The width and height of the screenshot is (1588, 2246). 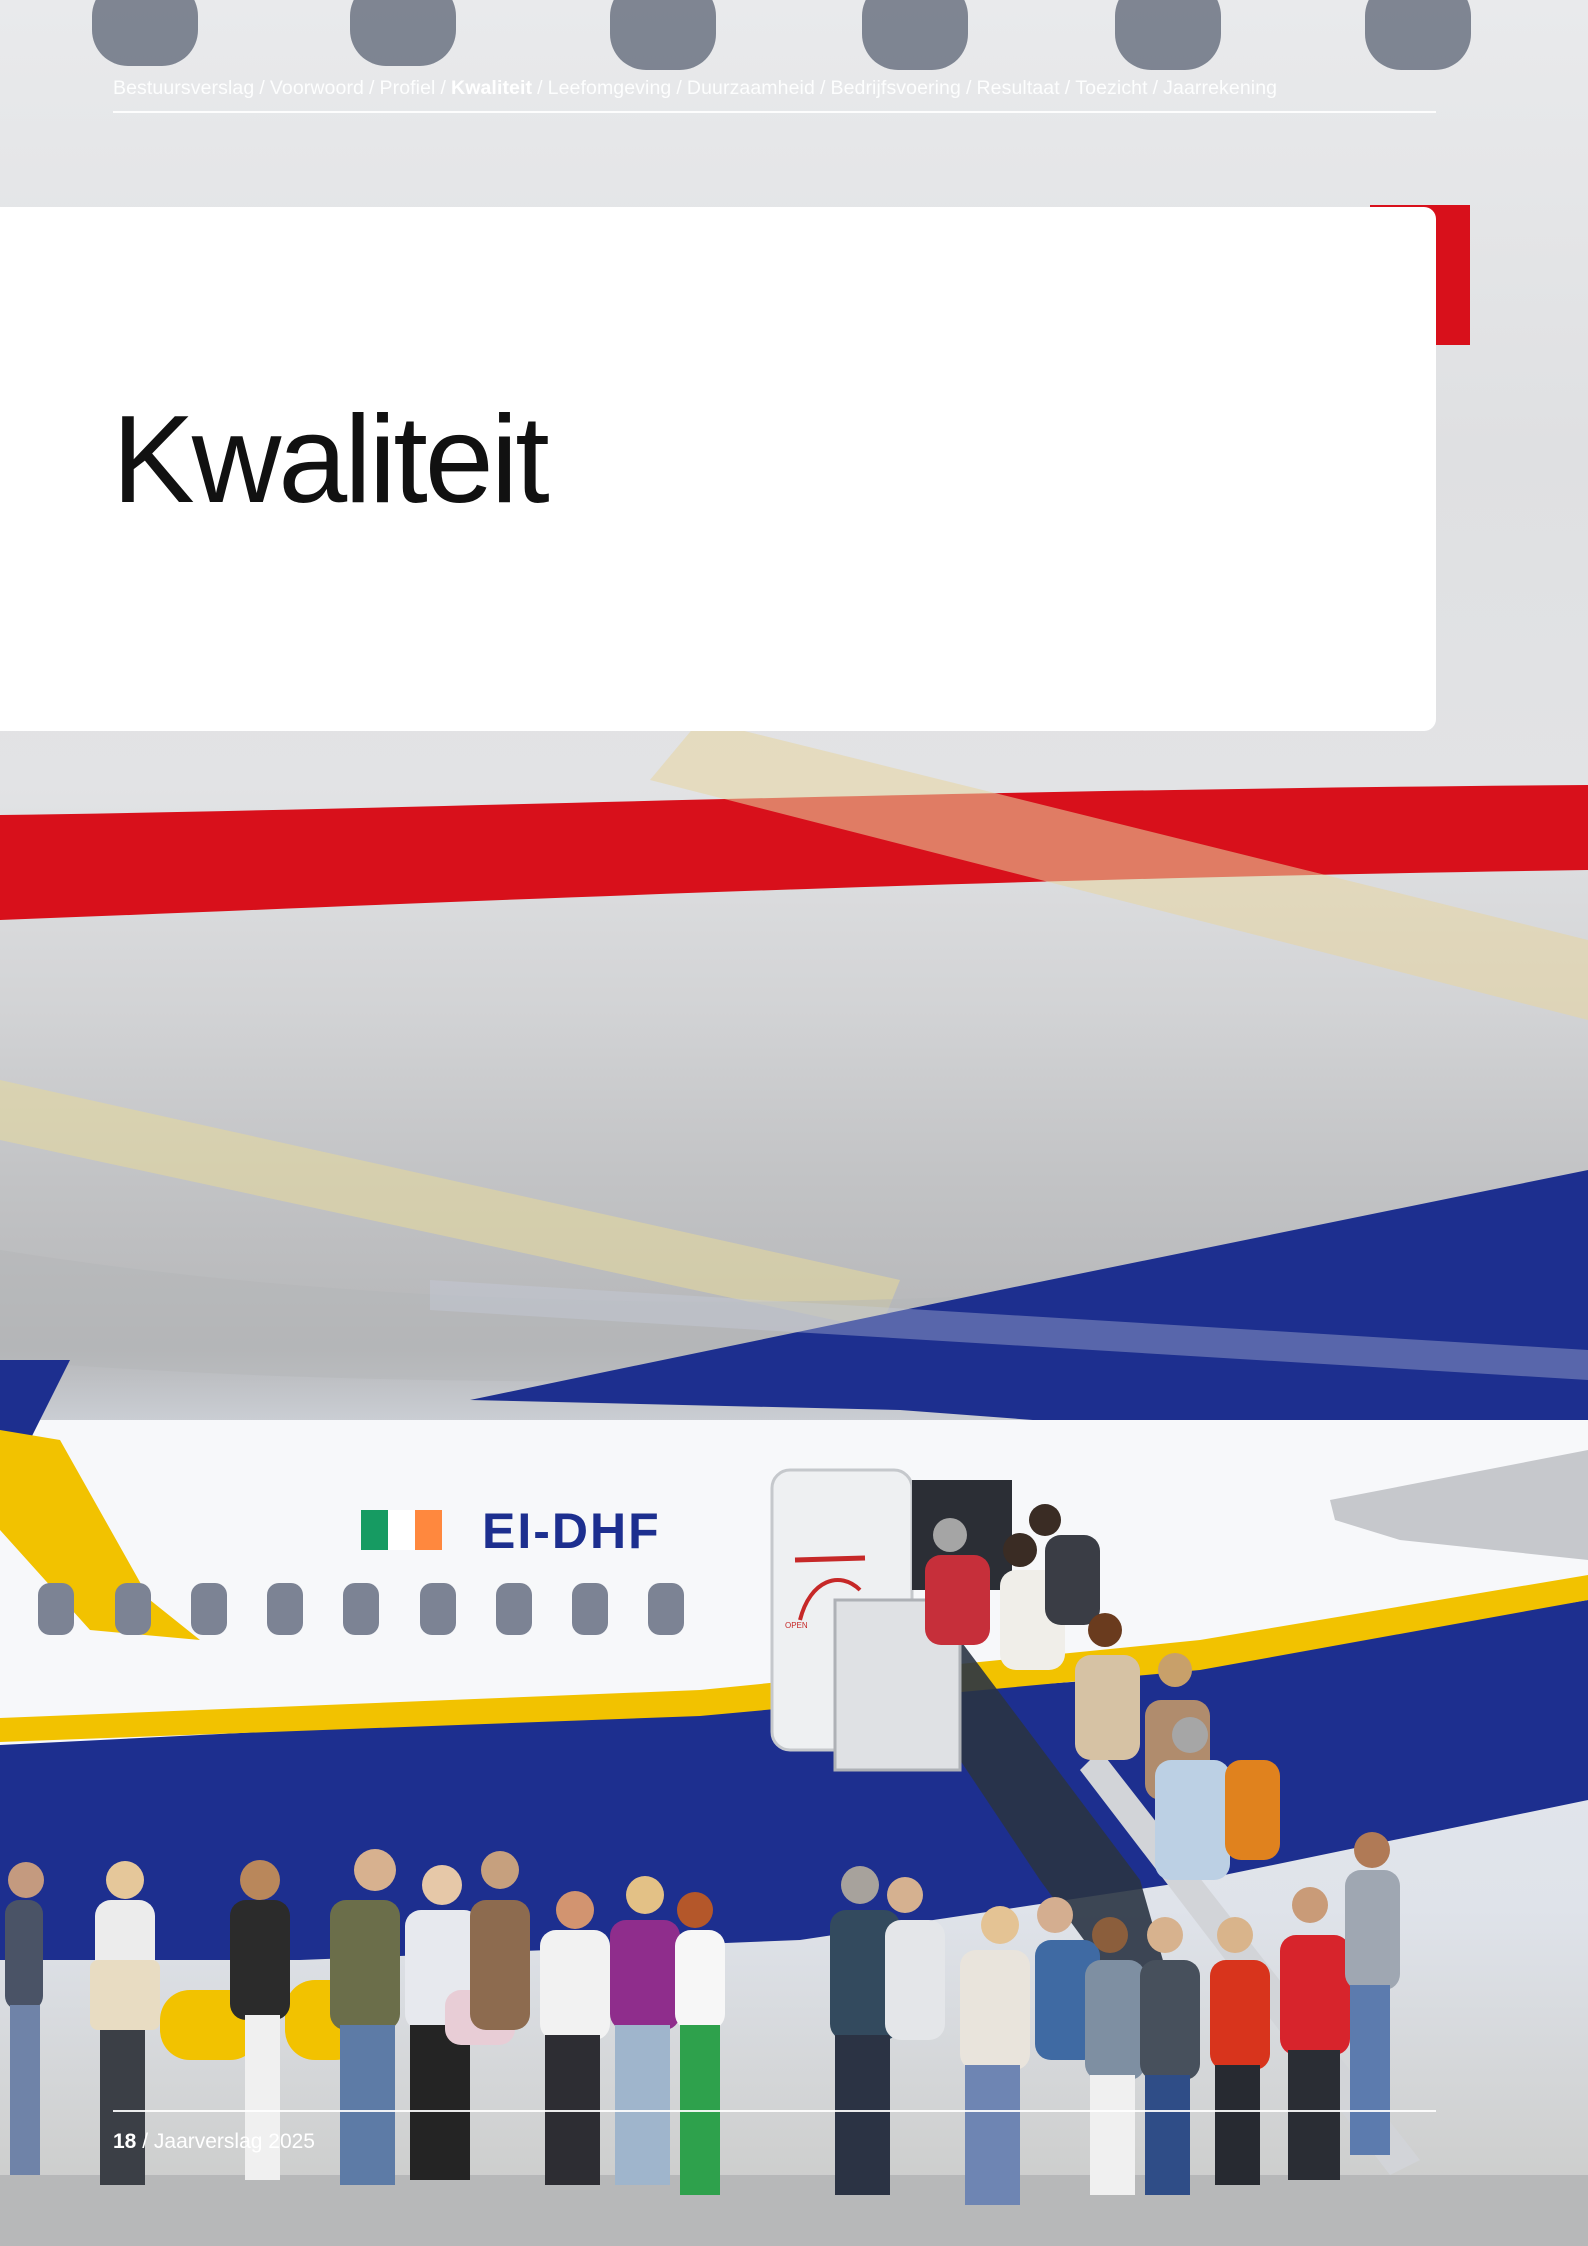 What do you see at coordinates (571, 1531) in the screenshot?
I see `aircraft-registration: EI-DHF` at bounding box center [571, 1531].